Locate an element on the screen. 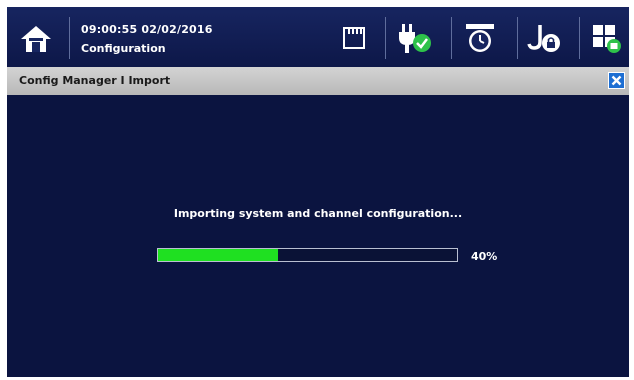 The width and height of the screenshot is (634, 380). alarm-button is located at coordinates (480, 38).